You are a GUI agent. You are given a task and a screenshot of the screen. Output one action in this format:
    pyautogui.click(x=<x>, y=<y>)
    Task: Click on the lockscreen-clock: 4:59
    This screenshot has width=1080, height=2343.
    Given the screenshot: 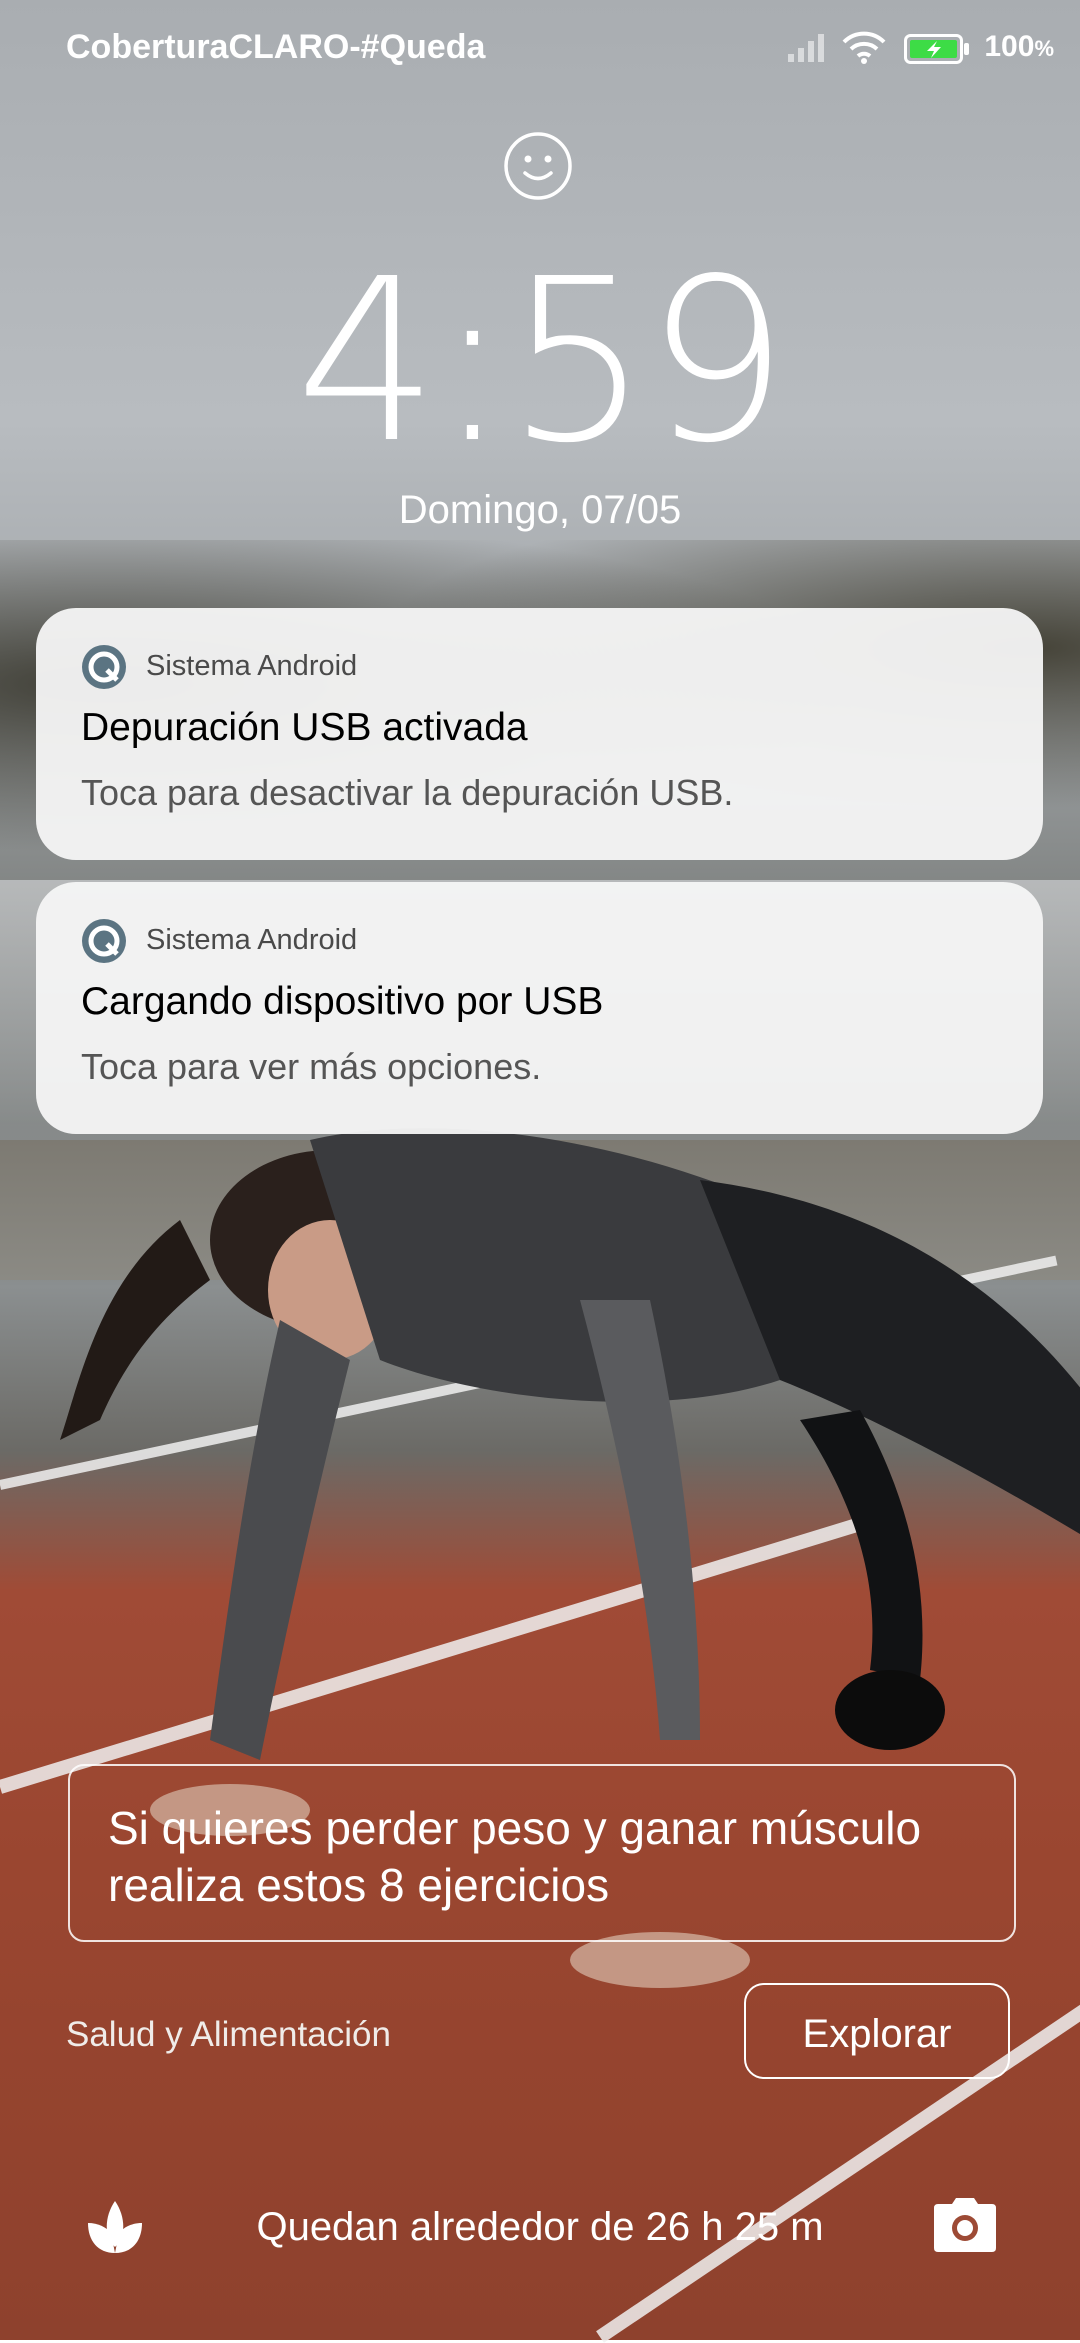 What is the action you would take?
    pyautogui.click(x=541, y=362)
    